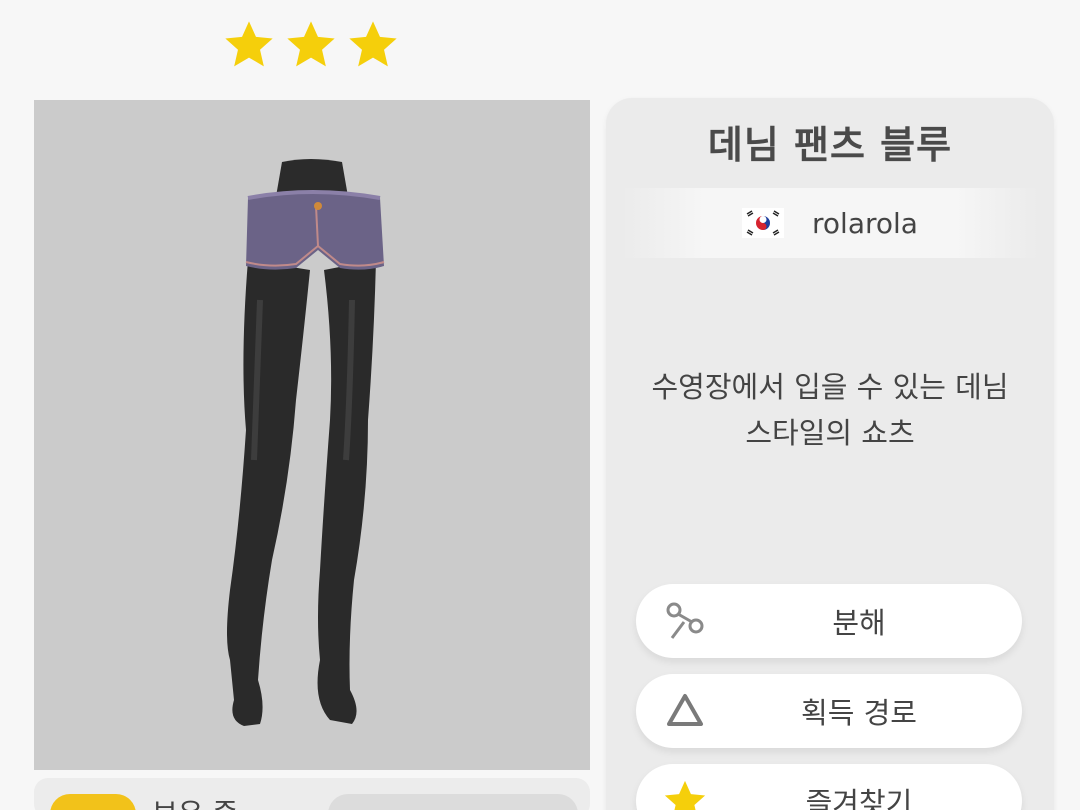 This screenshot has width=1080, height=810. I want to click on south-korea-flag-icon, so click(763, 223).